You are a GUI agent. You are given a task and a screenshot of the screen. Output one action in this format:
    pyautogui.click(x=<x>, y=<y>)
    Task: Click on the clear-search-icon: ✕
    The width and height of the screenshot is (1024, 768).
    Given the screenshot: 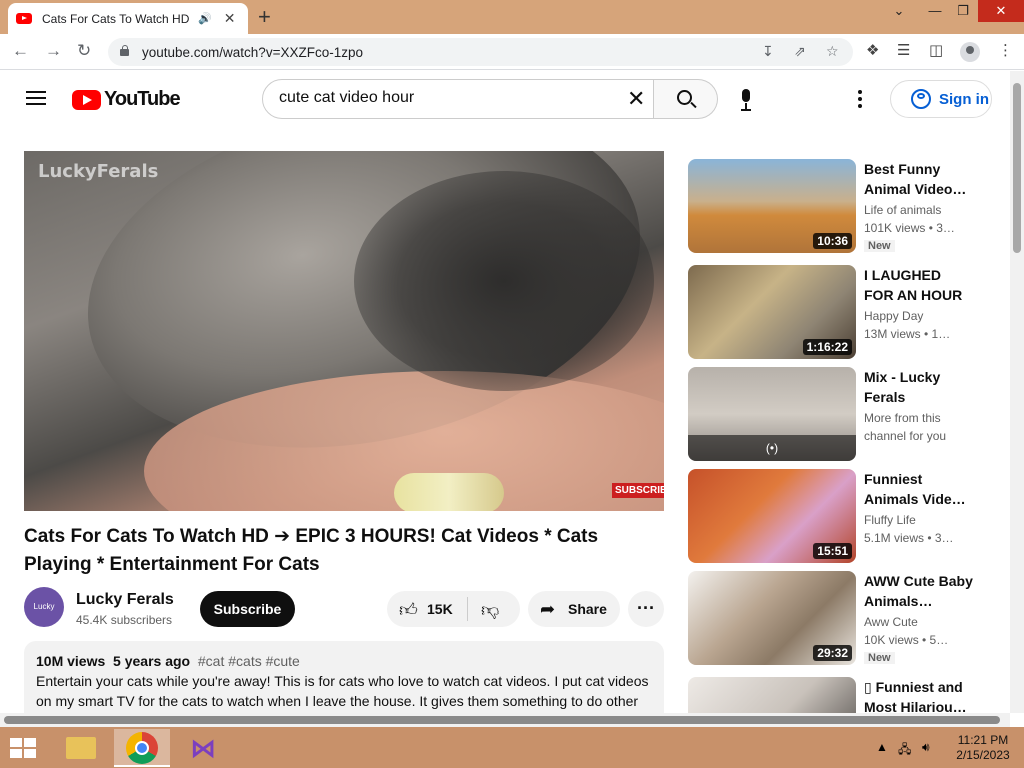 What is the action you would take?
    pyautogui.click(x=636, y=99)
    